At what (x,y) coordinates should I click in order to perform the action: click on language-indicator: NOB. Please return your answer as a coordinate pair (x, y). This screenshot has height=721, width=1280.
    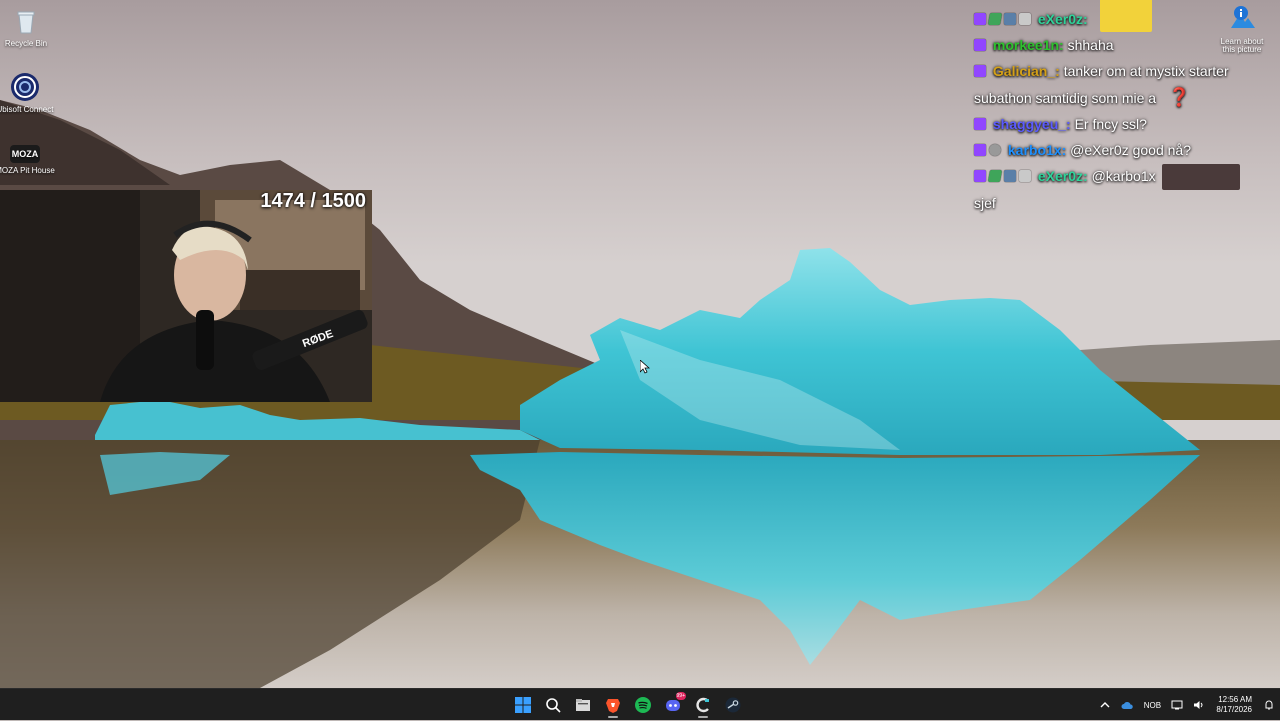
    Looking at the image, I should click on (1152, 705).